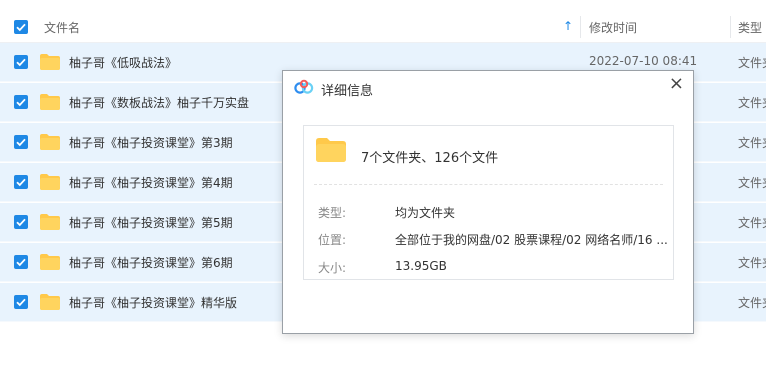 The image size is (766, 375). Describe the element at coordinates (488, 89) in the screenshot. I see `dialog-titlebar: 详细信息 ×` at that location.